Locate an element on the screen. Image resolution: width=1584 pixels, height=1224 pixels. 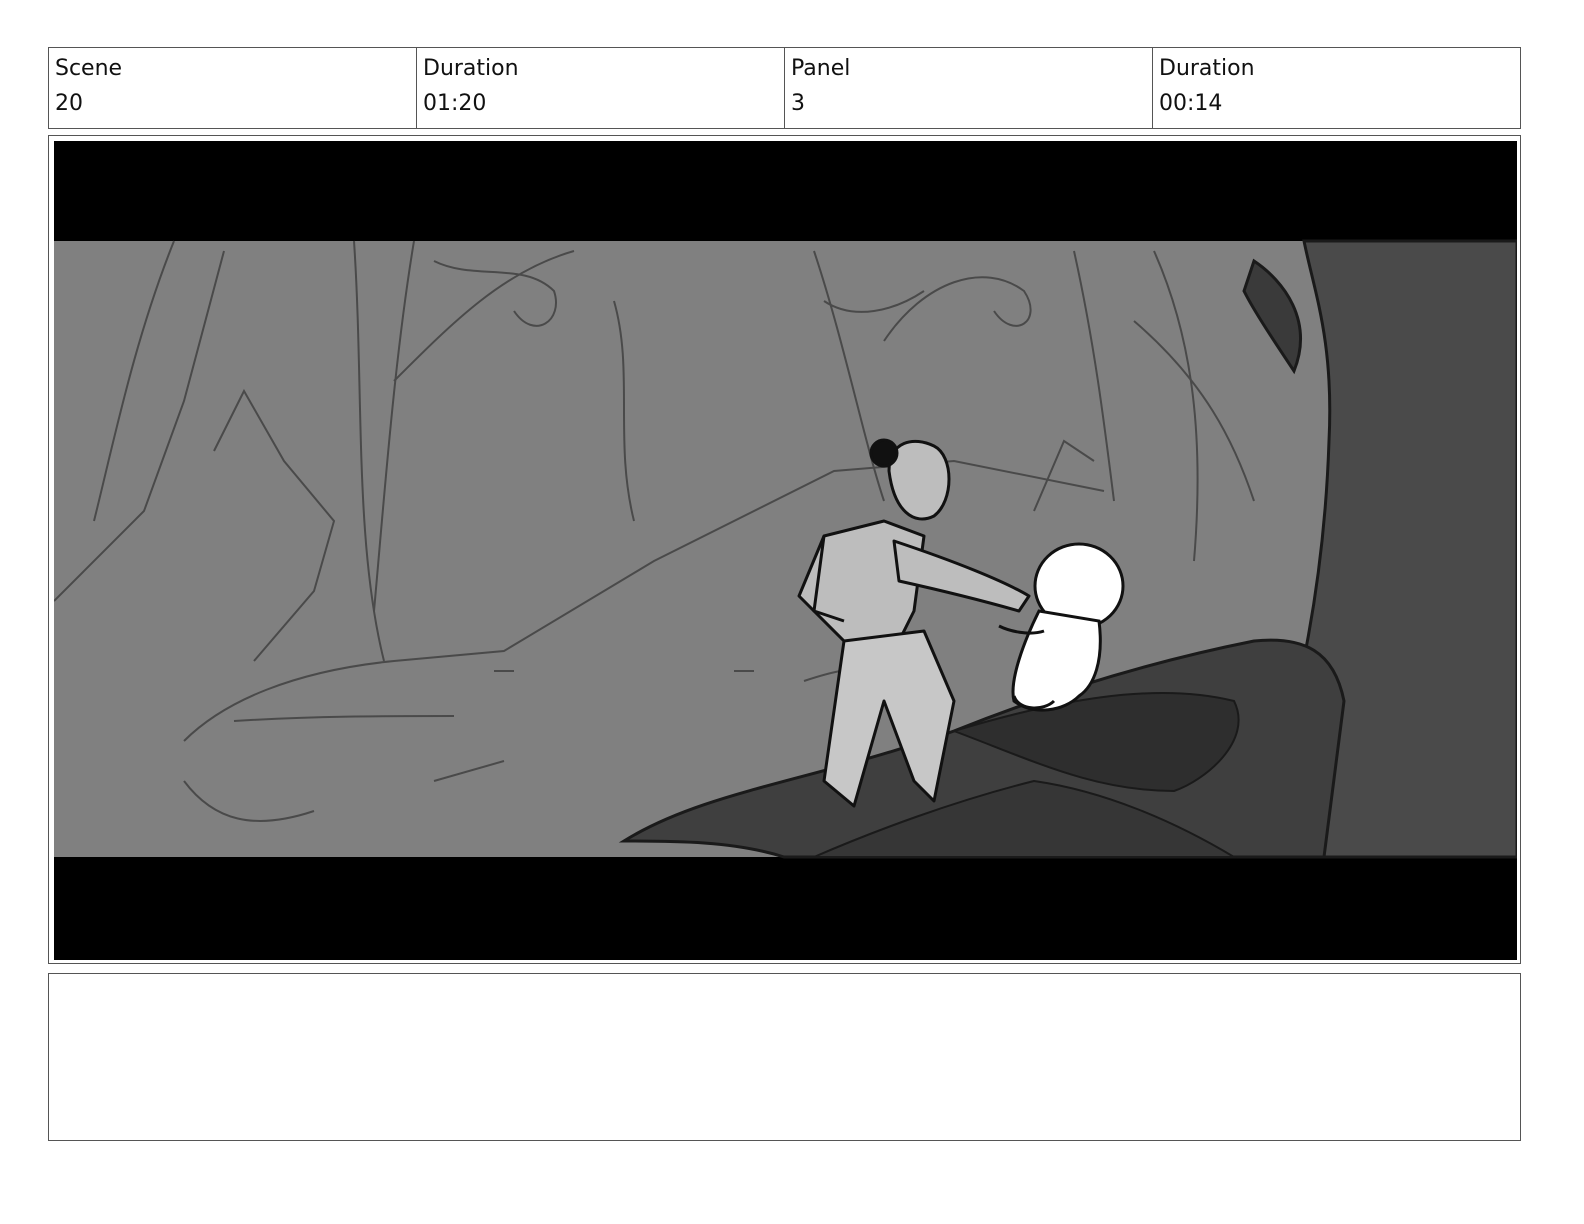
scene-duration-cell: Duration 01:20 is located at coordinates (601, 88).